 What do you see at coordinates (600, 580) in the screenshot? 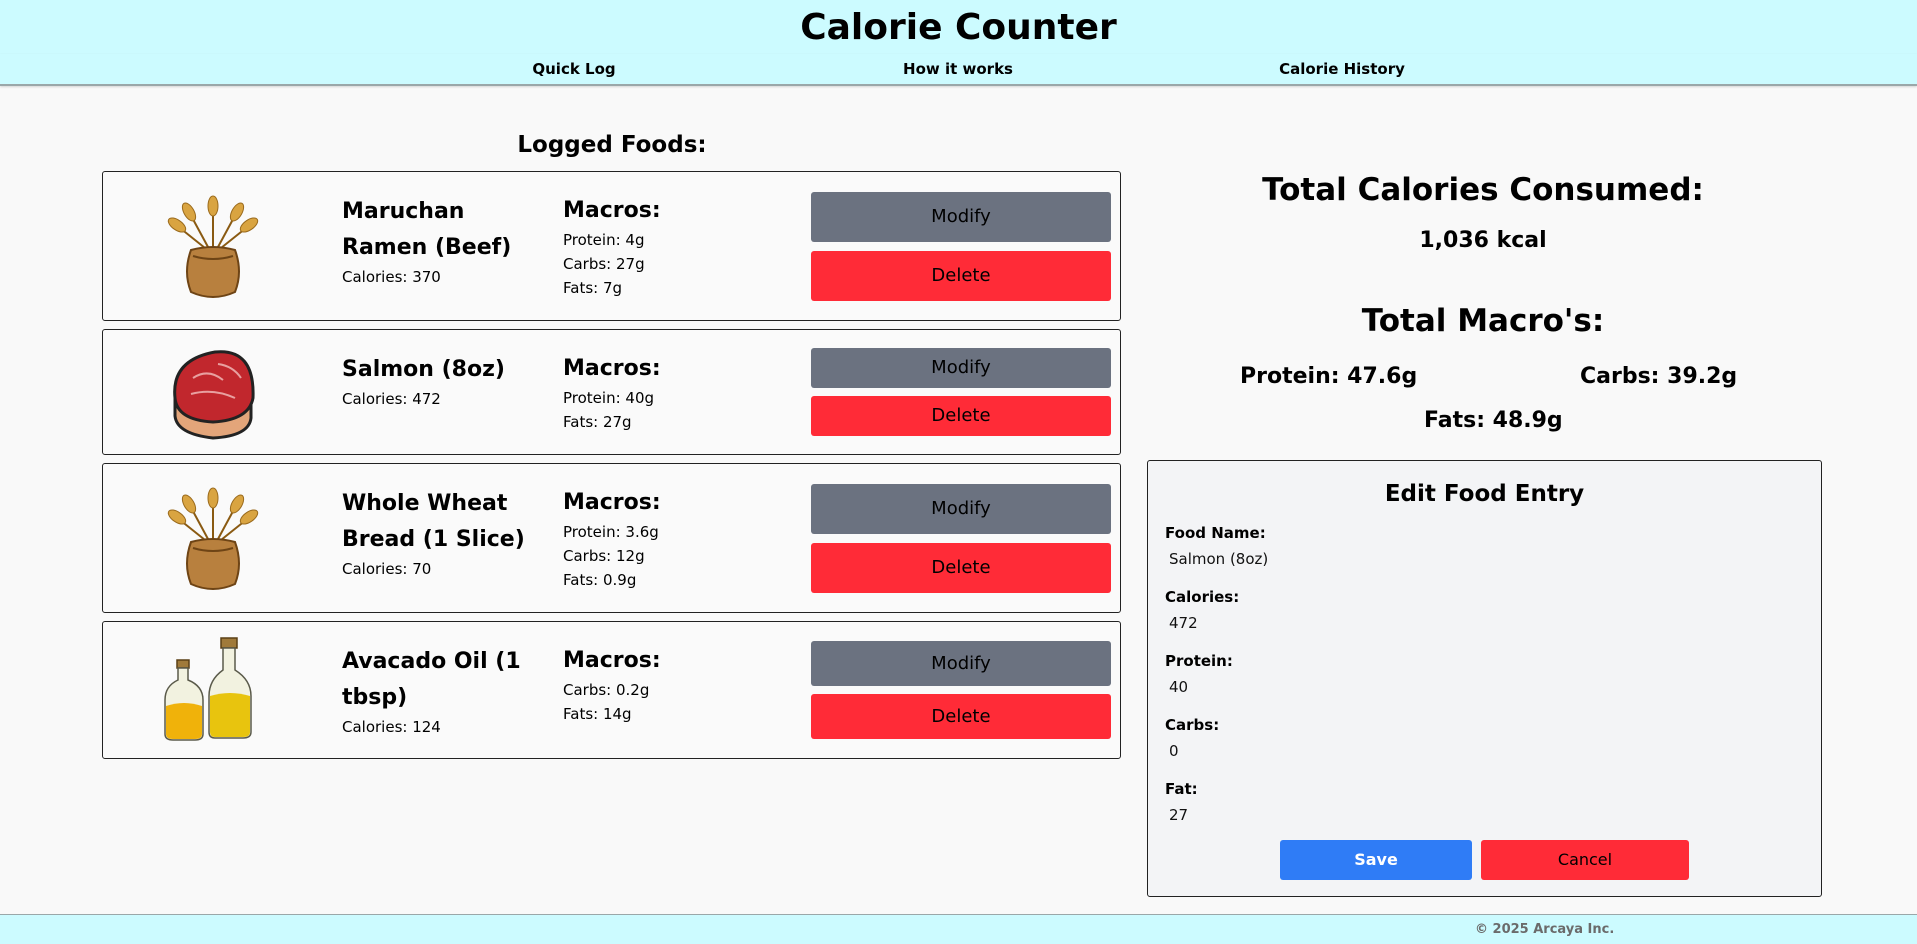
I see `macro-line: Fats: 0.9g` at bounding box center [600, 580].